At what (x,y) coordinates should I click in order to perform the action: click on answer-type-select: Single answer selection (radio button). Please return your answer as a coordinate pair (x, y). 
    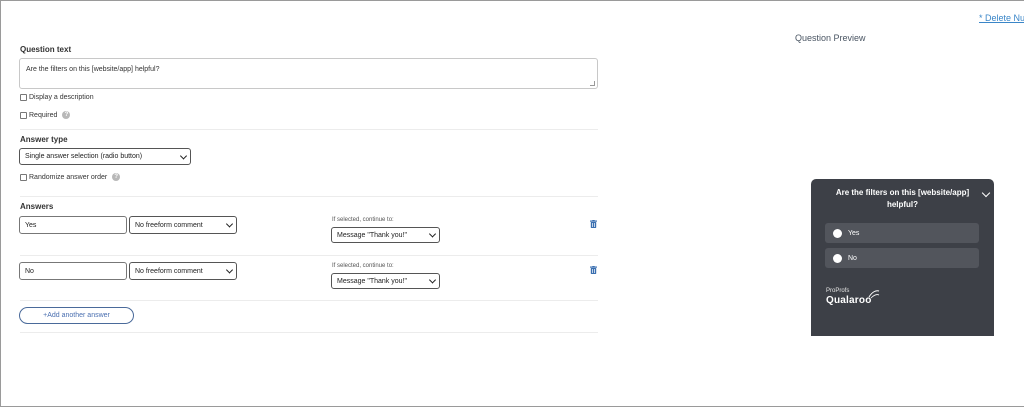
    Looking at the image, I should click on (105, 156).